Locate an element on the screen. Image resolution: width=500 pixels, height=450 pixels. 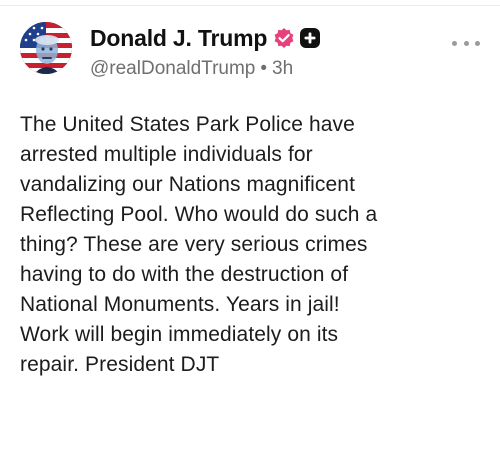
handle: @realDonaldTrump is located at coordinates (172, 68).